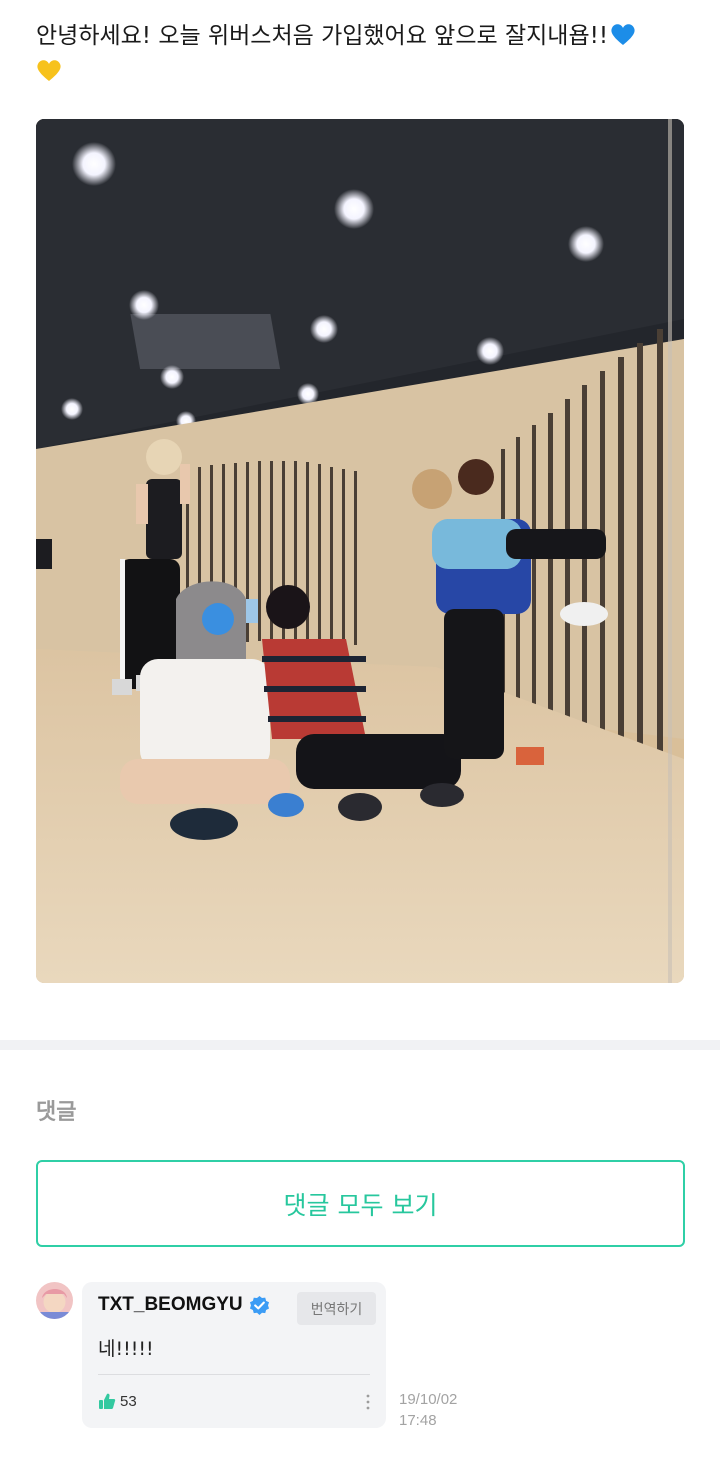  What do you see at coordinates (107, 1401) in the screenshot?
I see `thumbs-up-icon` at bounding box center [107, 1401].